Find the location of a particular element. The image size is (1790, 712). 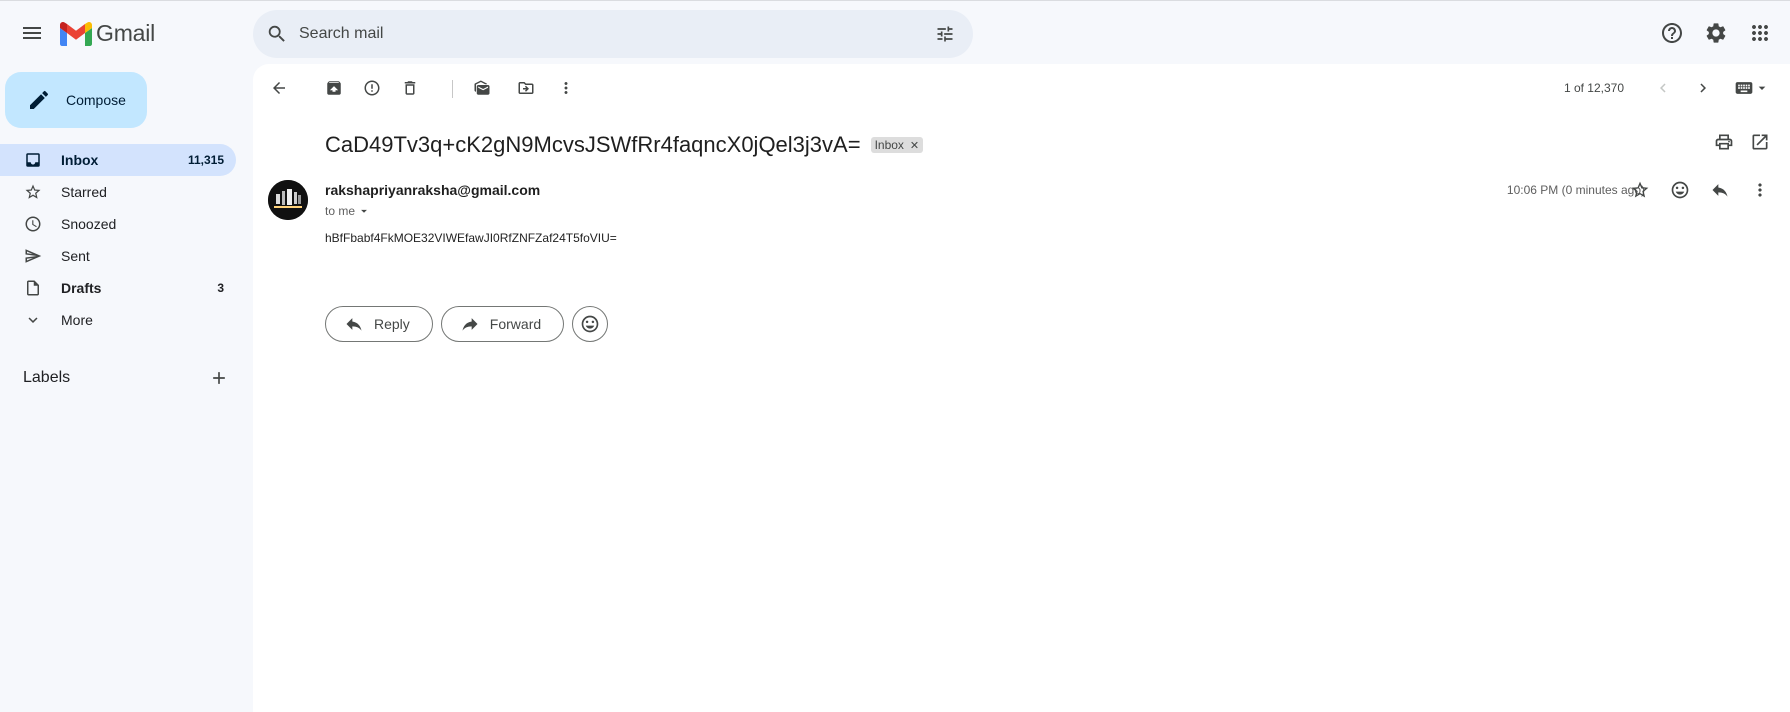

more-actions-button is located at coordinates (566, 88).